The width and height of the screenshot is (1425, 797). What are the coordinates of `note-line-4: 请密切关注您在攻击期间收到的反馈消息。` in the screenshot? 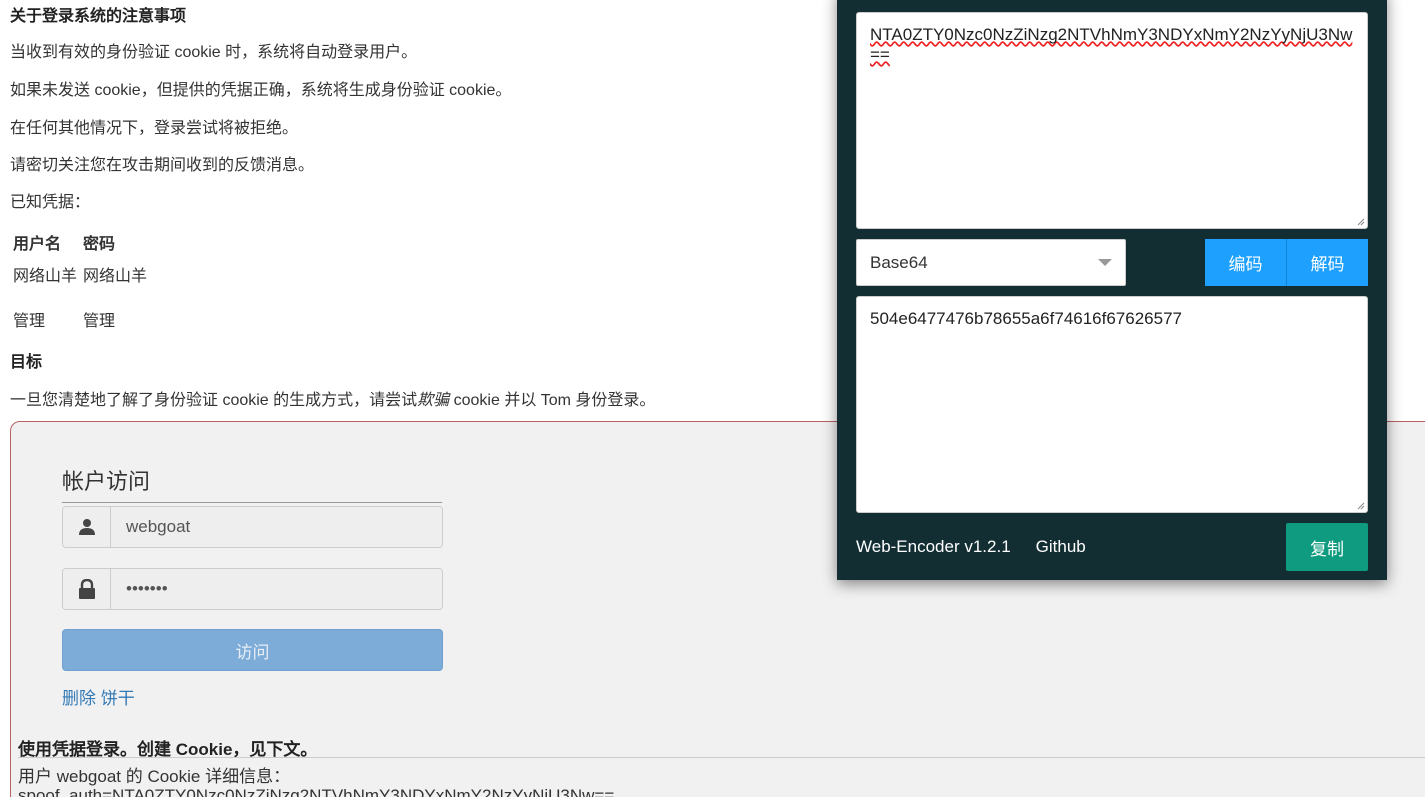 It's located at (162, 165).